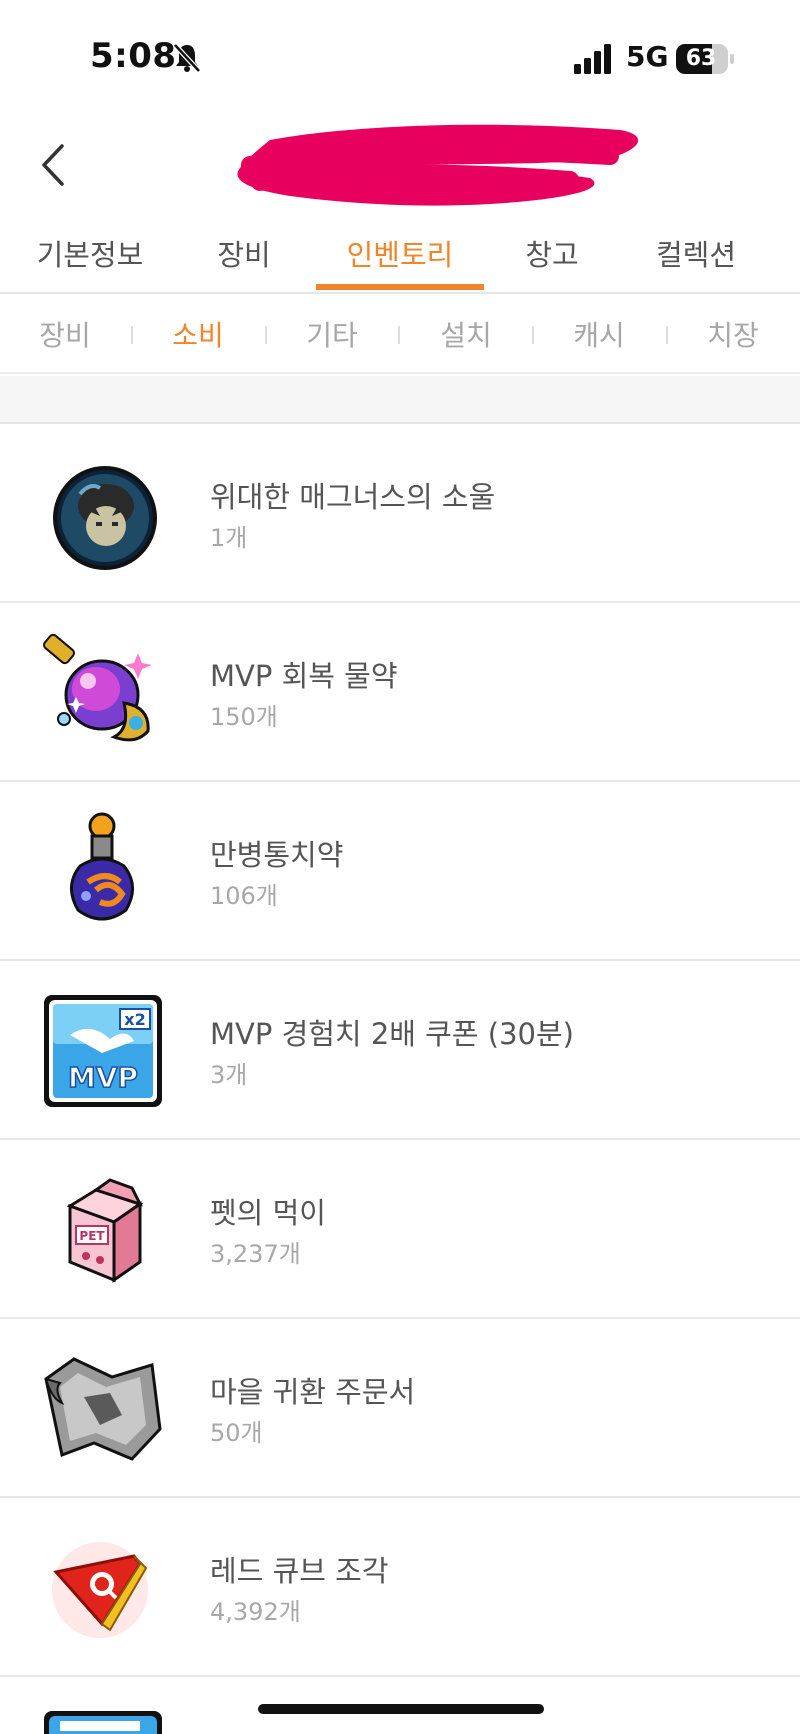 This screenshot has width=800, height=1734. I want to click on item-name: 레드 큐브 조각, so click(299, 1571).